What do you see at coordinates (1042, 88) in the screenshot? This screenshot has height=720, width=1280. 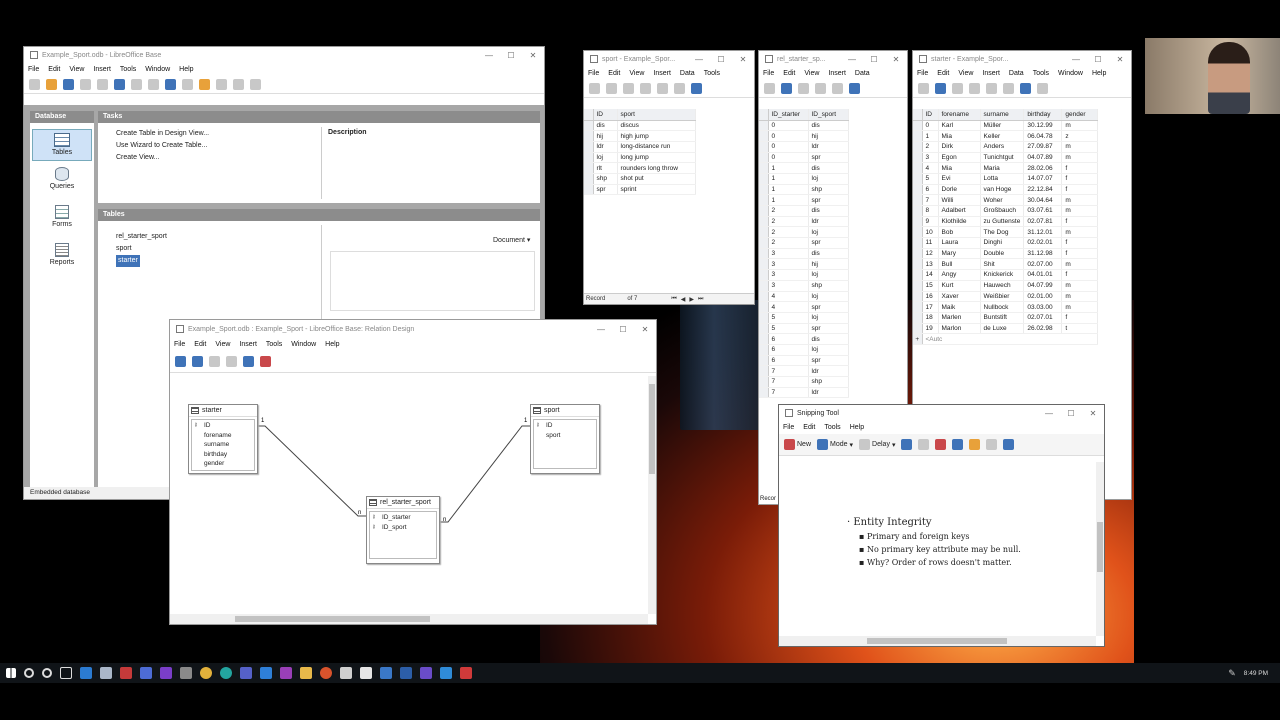 I see `refresh-icon` at bounding box center [1042, 88].